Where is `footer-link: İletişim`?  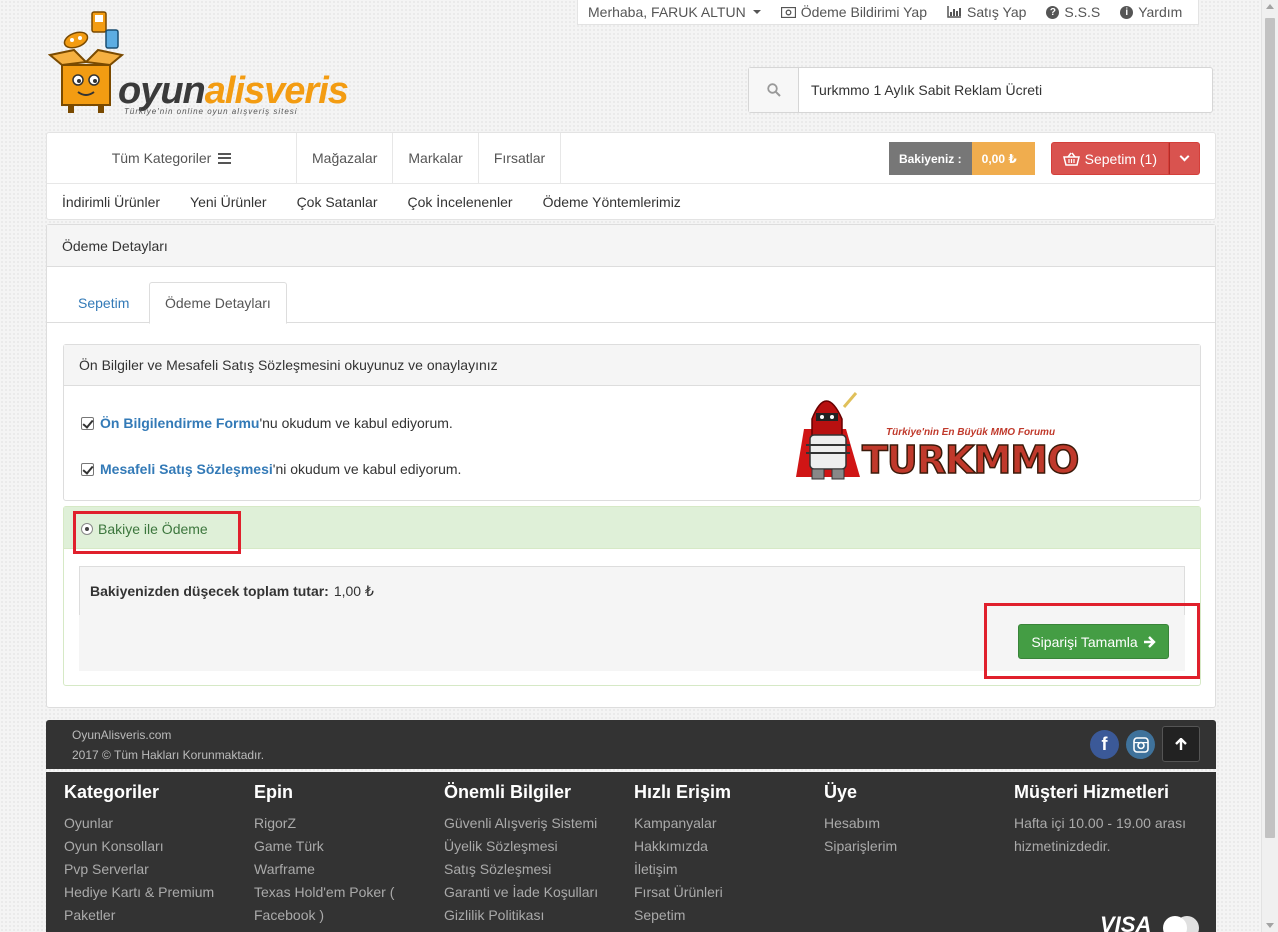
footer-link: İletişim is located at coordinates (724, 869).